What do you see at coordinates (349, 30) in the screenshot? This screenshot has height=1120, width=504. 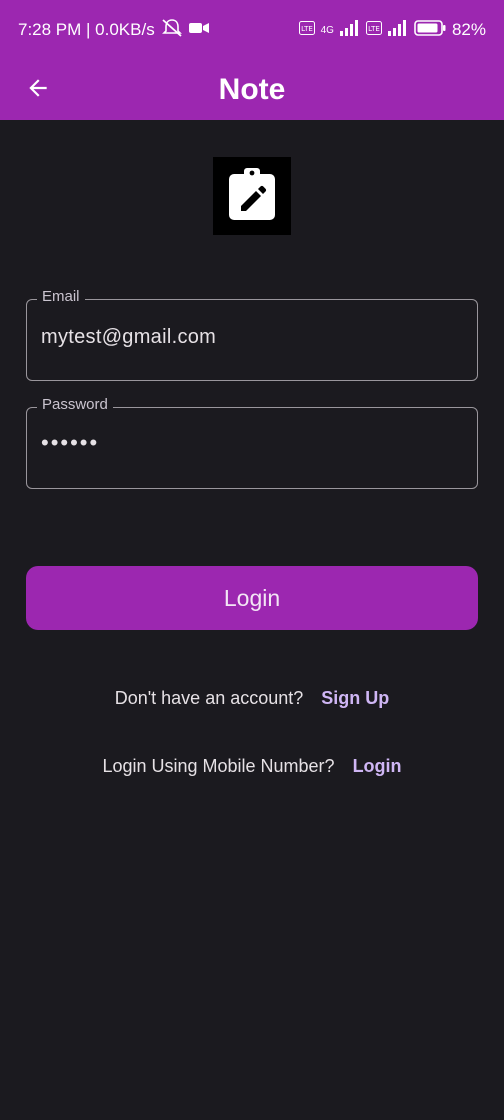 I see `signal-icon` at bounding box center [349, 30].